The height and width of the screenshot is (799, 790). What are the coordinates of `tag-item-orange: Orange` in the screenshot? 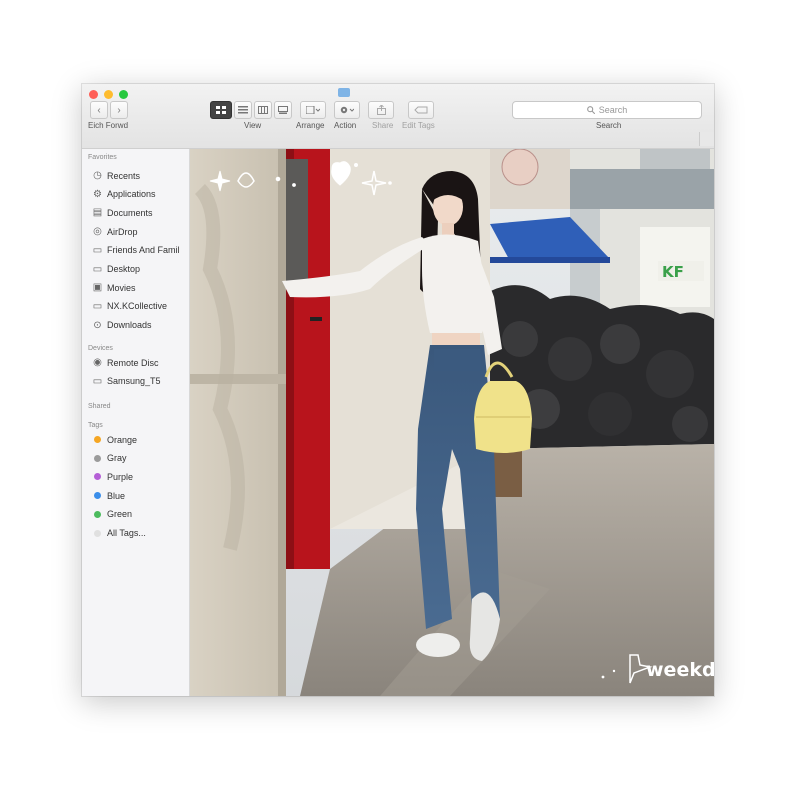 It's located at (140, 439).